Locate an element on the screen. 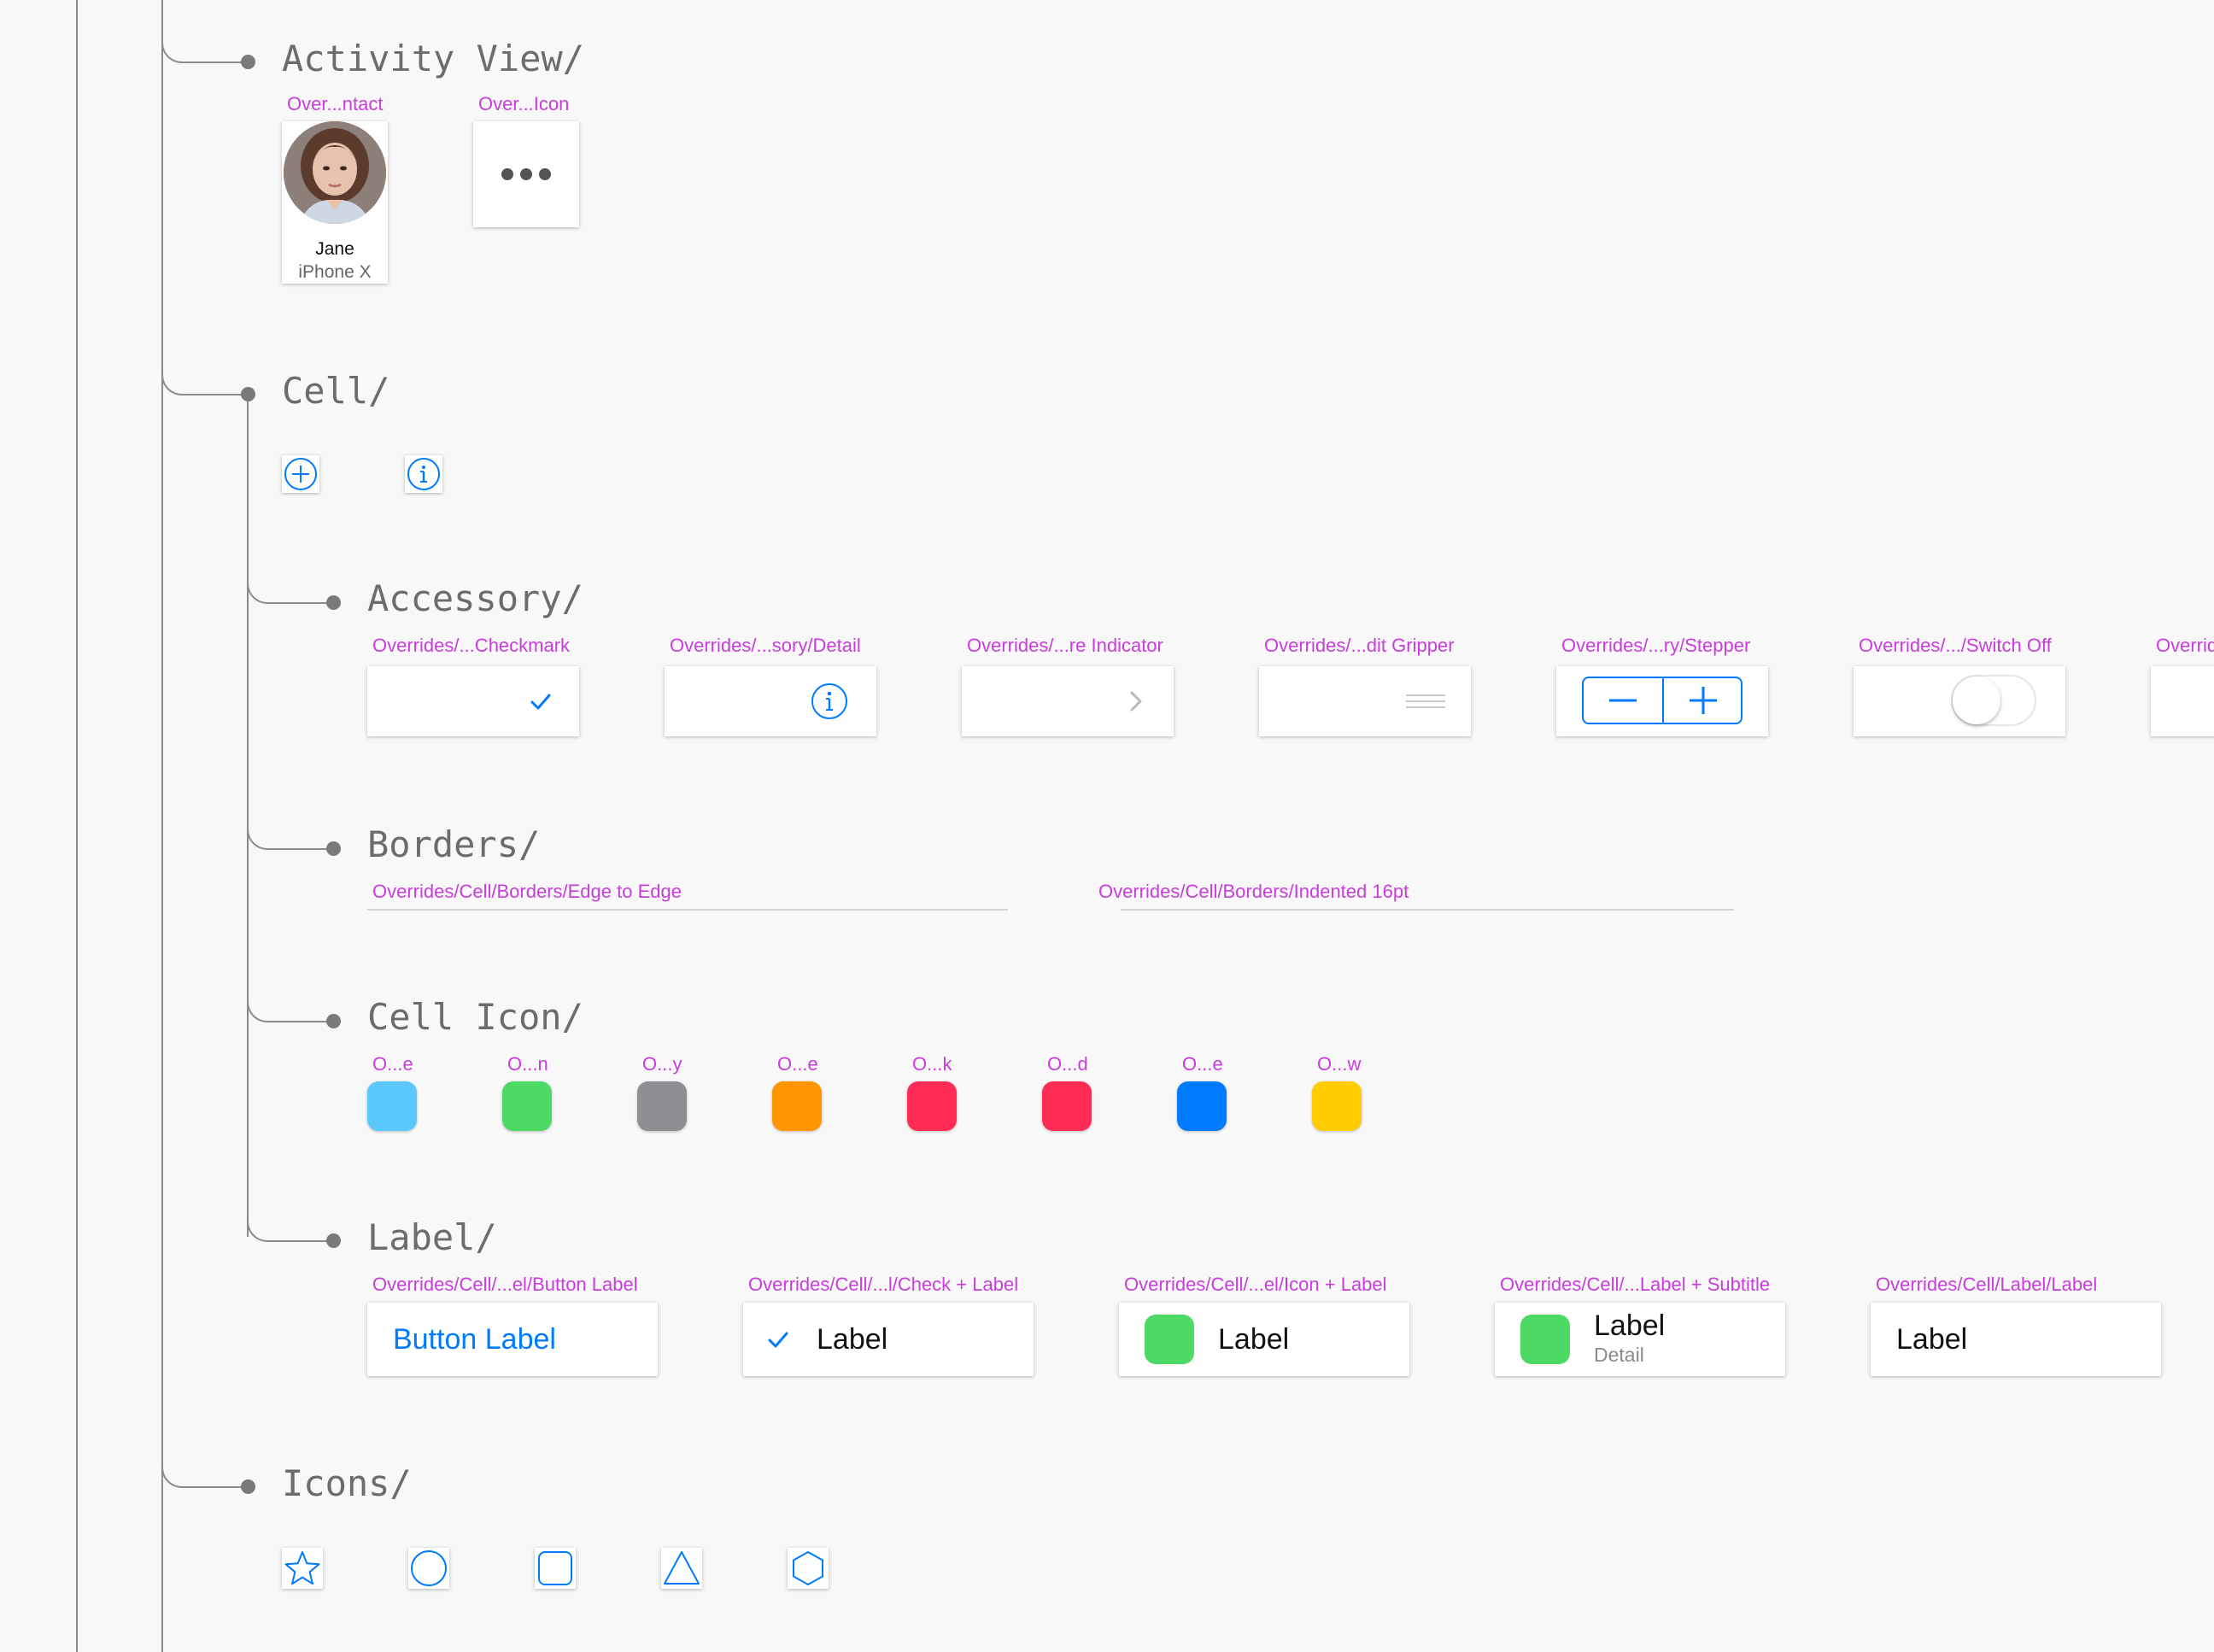 Image resolution: width=2214 pixels, height=1652 pixels. avatar is located at coordinates (335, 172).